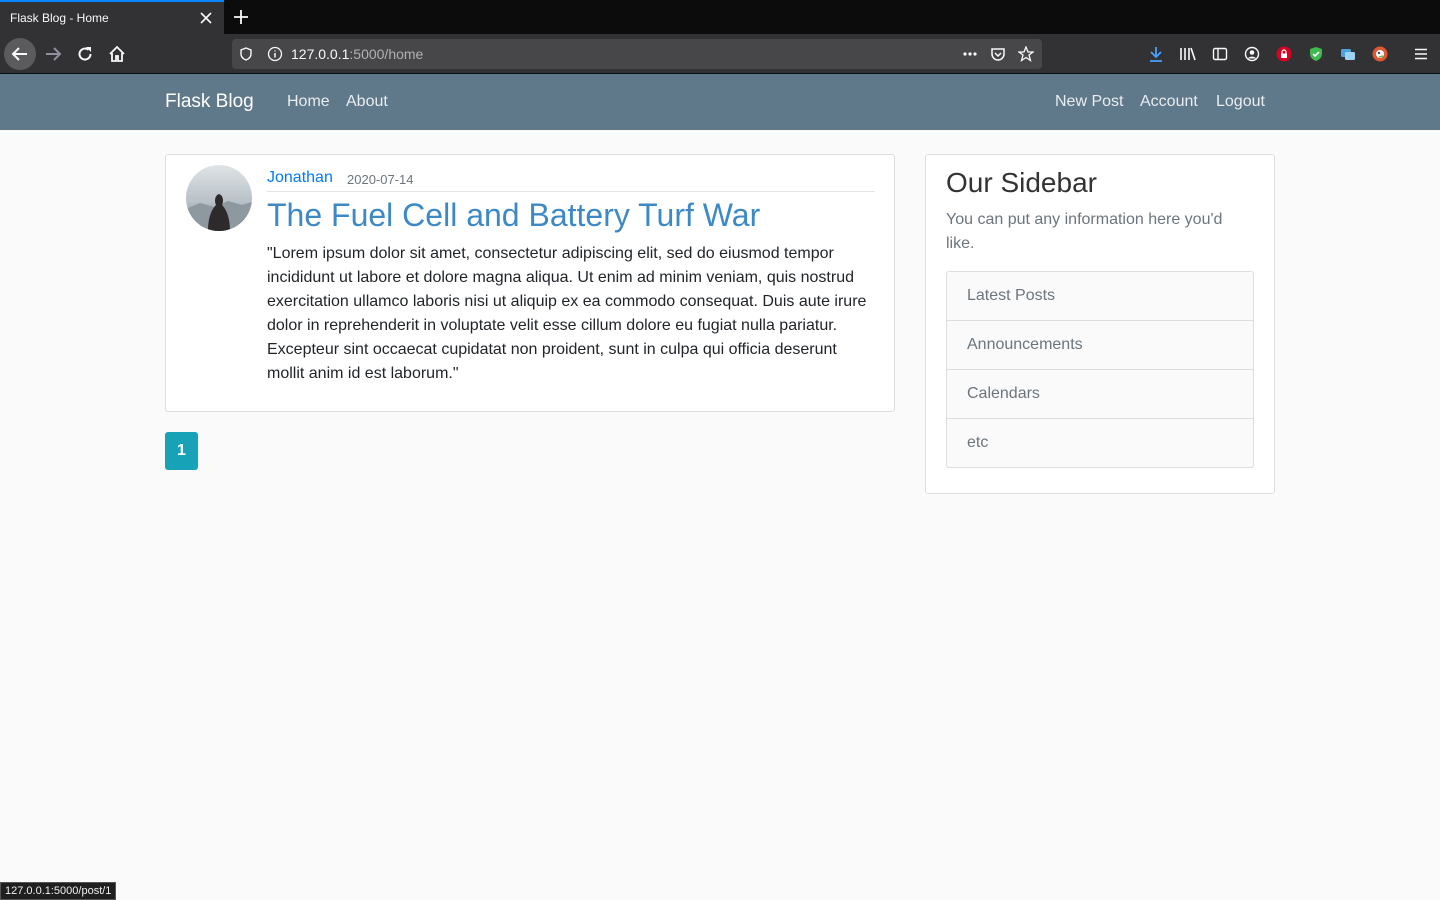 The image size is (1440, 900). I want to click on home-icon, so click(117, 54).